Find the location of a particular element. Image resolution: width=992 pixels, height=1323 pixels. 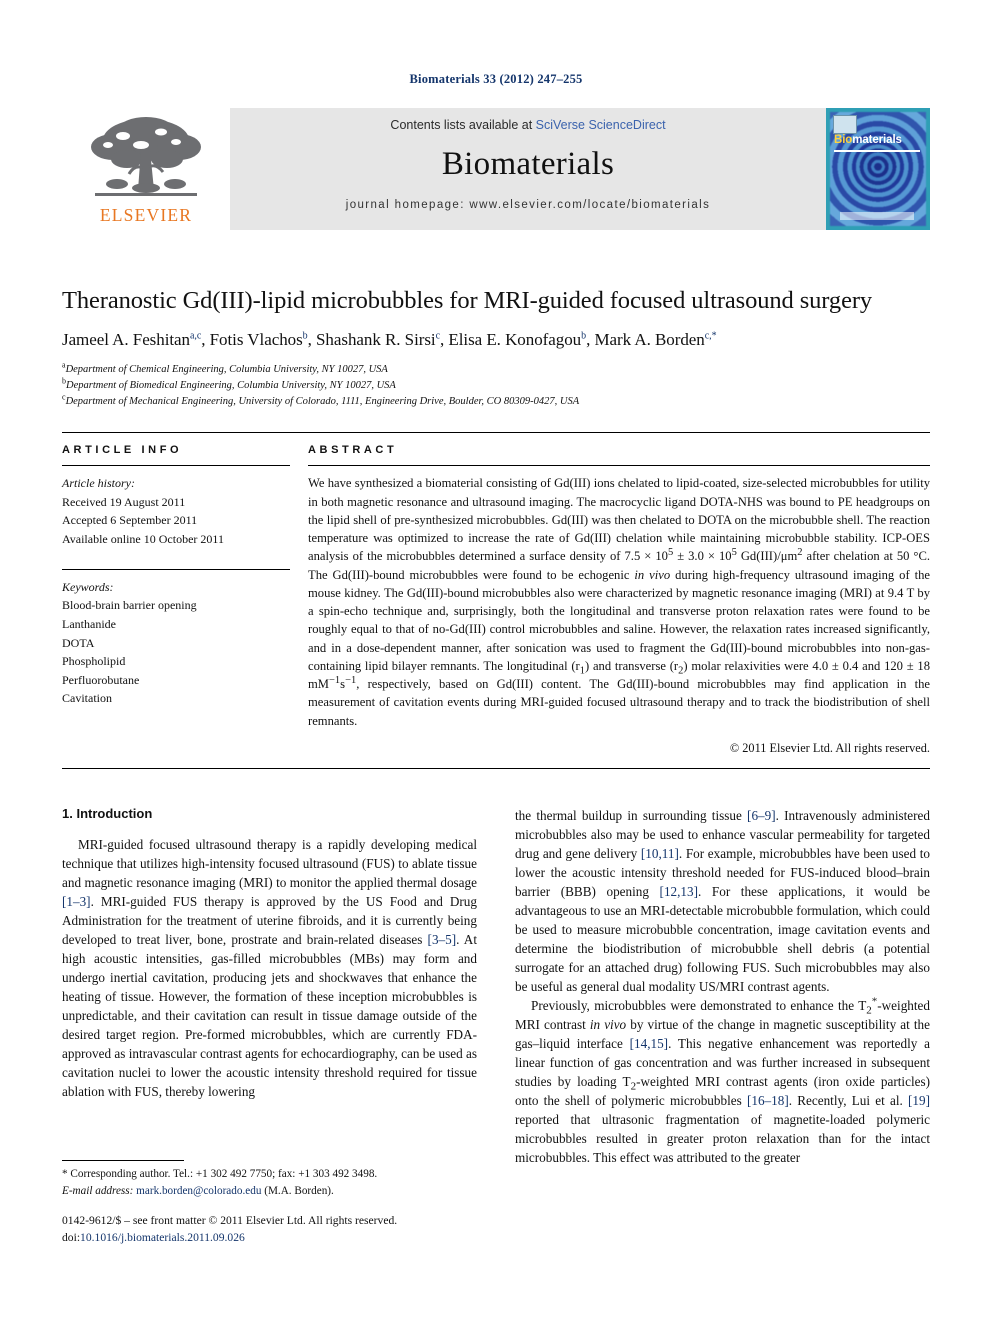

author-name: Fotis Vlachos is located at coordinates (256, 339).